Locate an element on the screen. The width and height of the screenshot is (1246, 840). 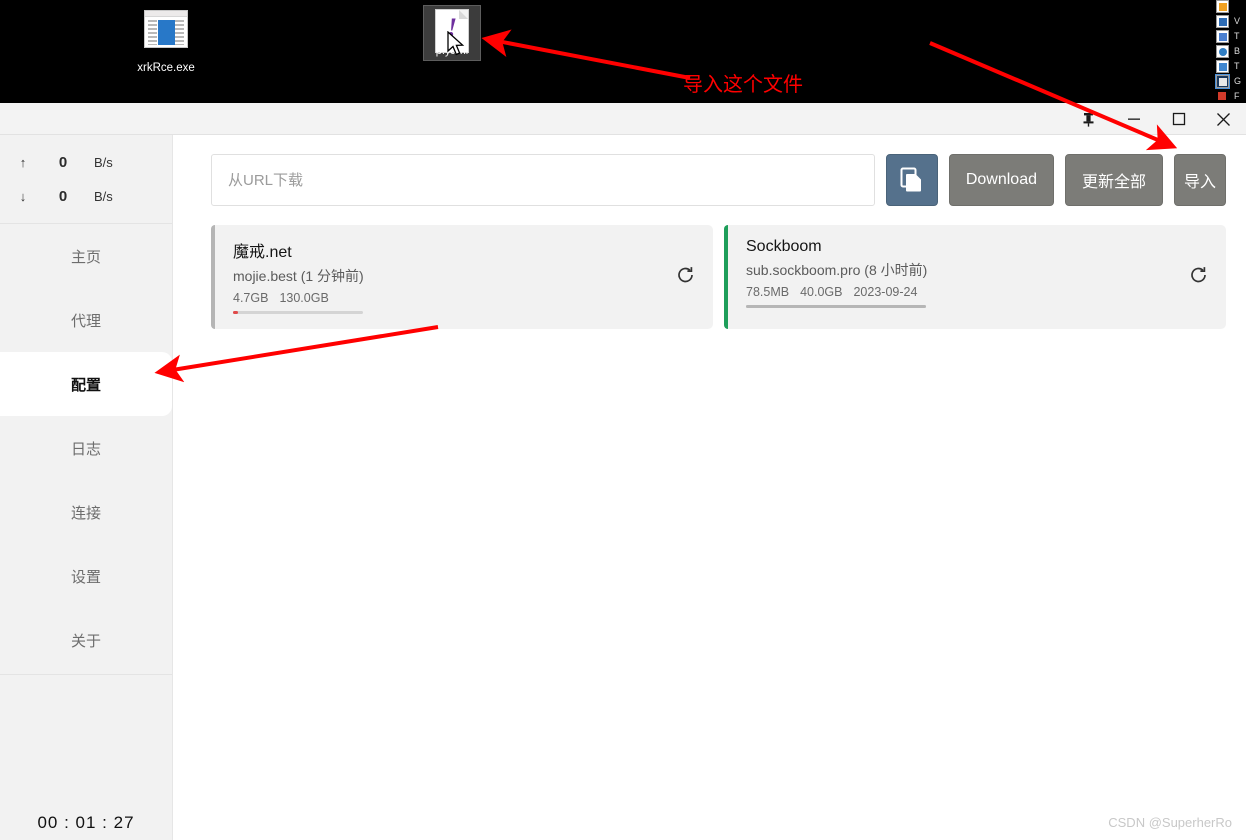
profile-used: 78.5MB is located at coordinates (768, 292).